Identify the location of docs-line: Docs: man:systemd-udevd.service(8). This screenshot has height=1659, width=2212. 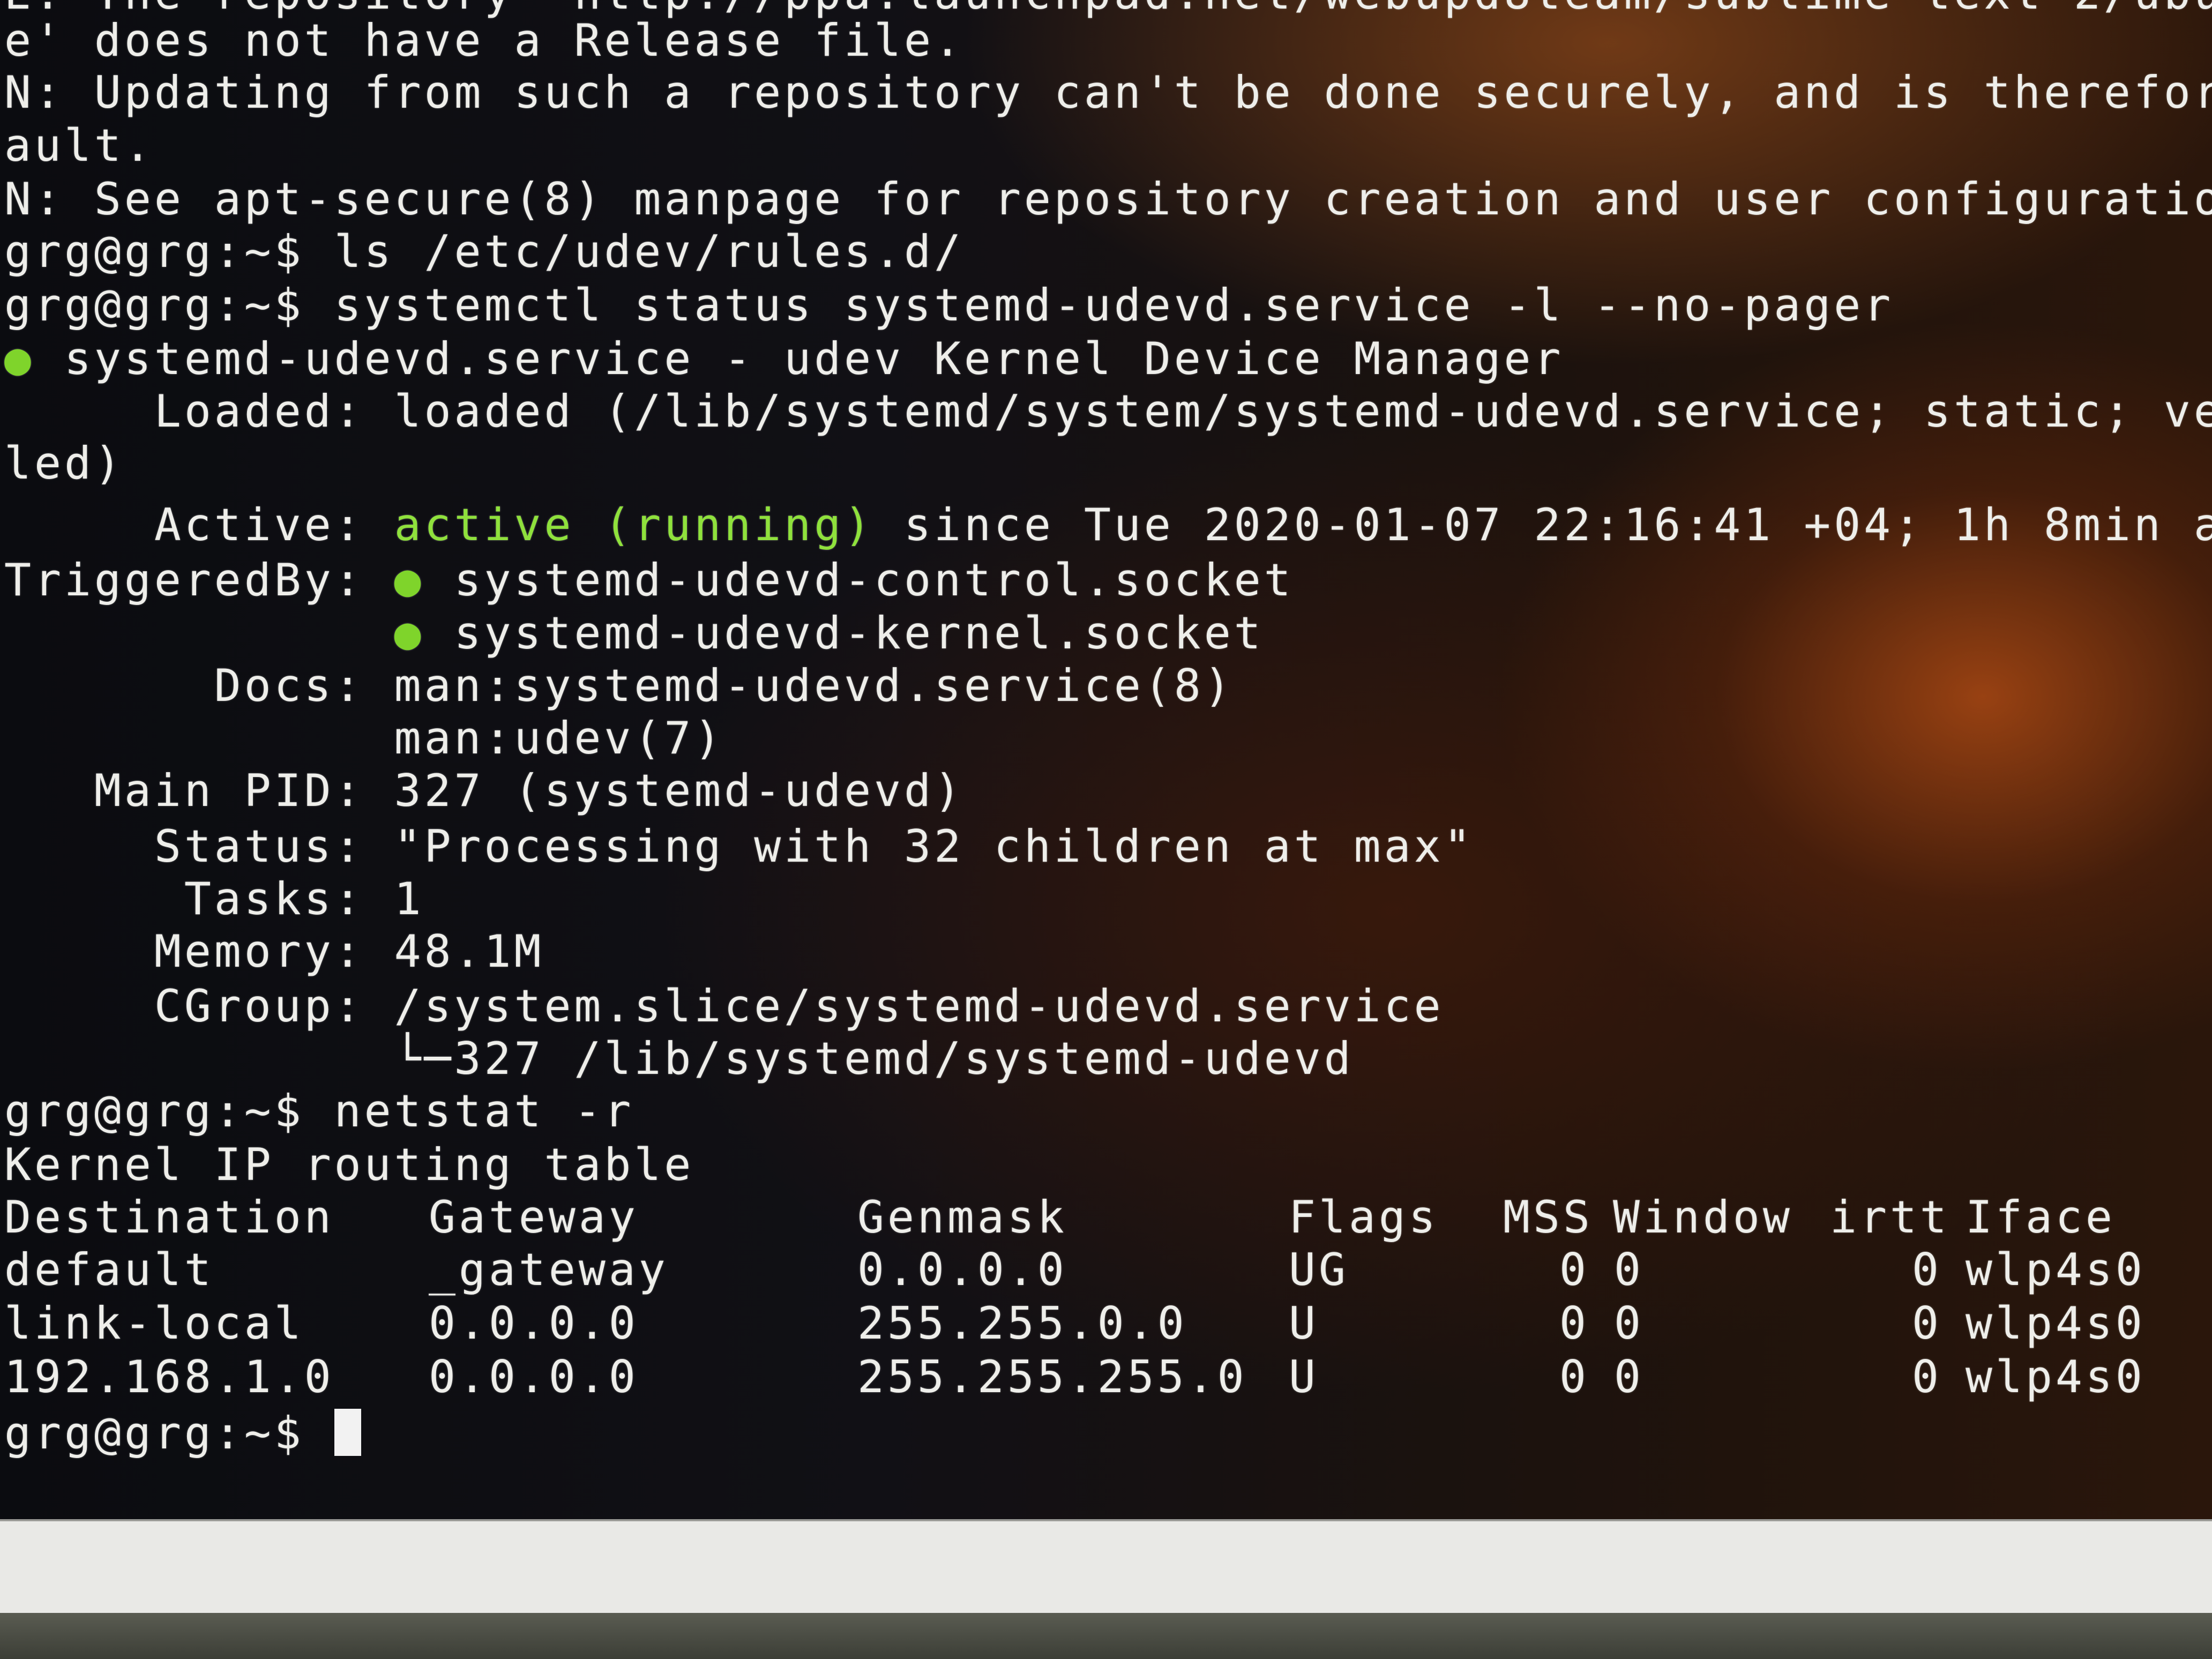
(619, 686).